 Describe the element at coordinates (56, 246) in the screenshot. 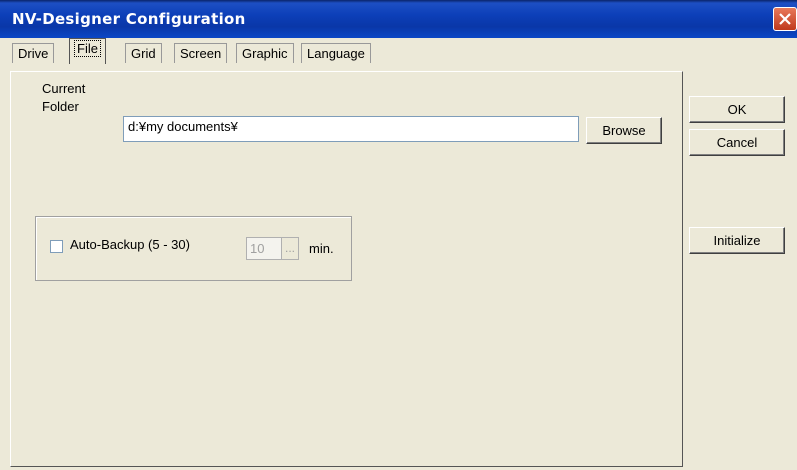

I see `autobackup-checkbox` at that location.